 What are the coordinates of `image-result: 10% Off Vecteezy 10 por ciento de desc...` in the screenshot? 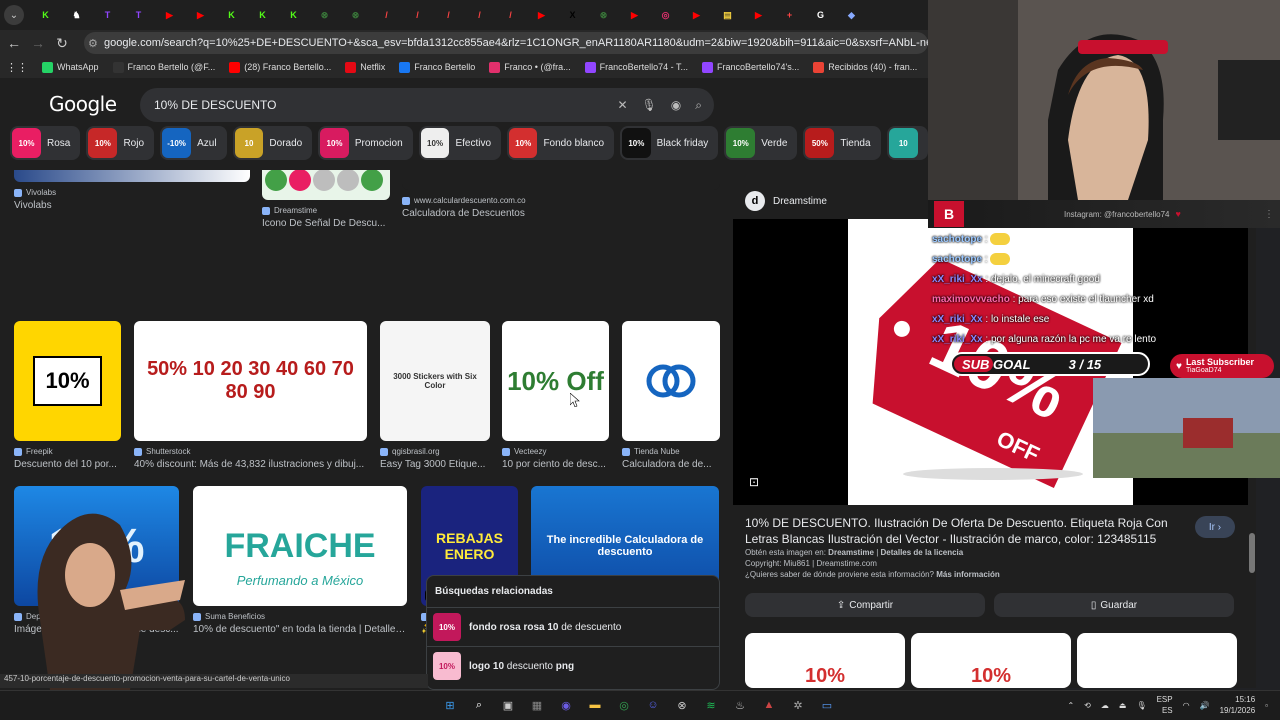 It's located at (555, 395).